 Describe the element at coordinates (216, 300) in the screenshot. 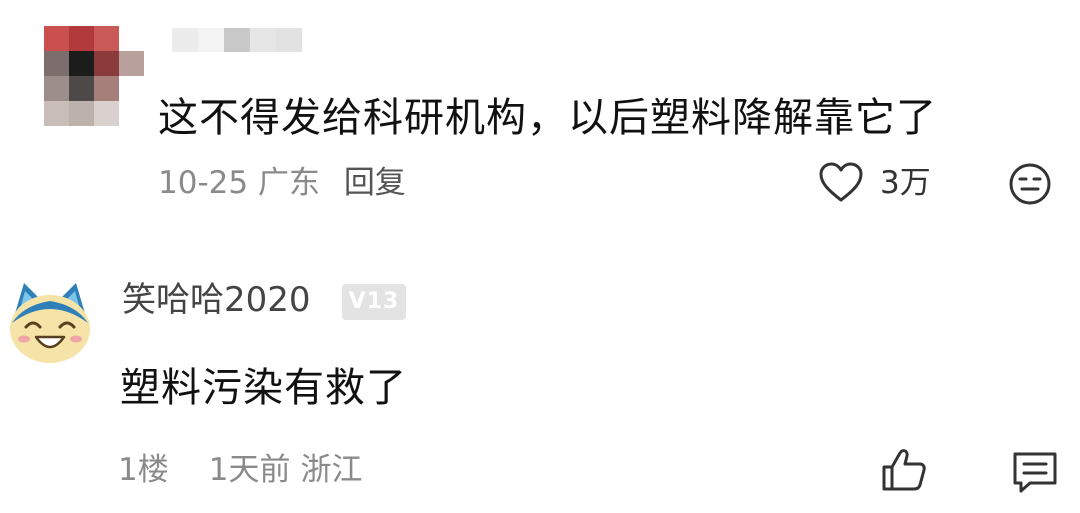

I see `username: 笑哈哈2020` at that location.